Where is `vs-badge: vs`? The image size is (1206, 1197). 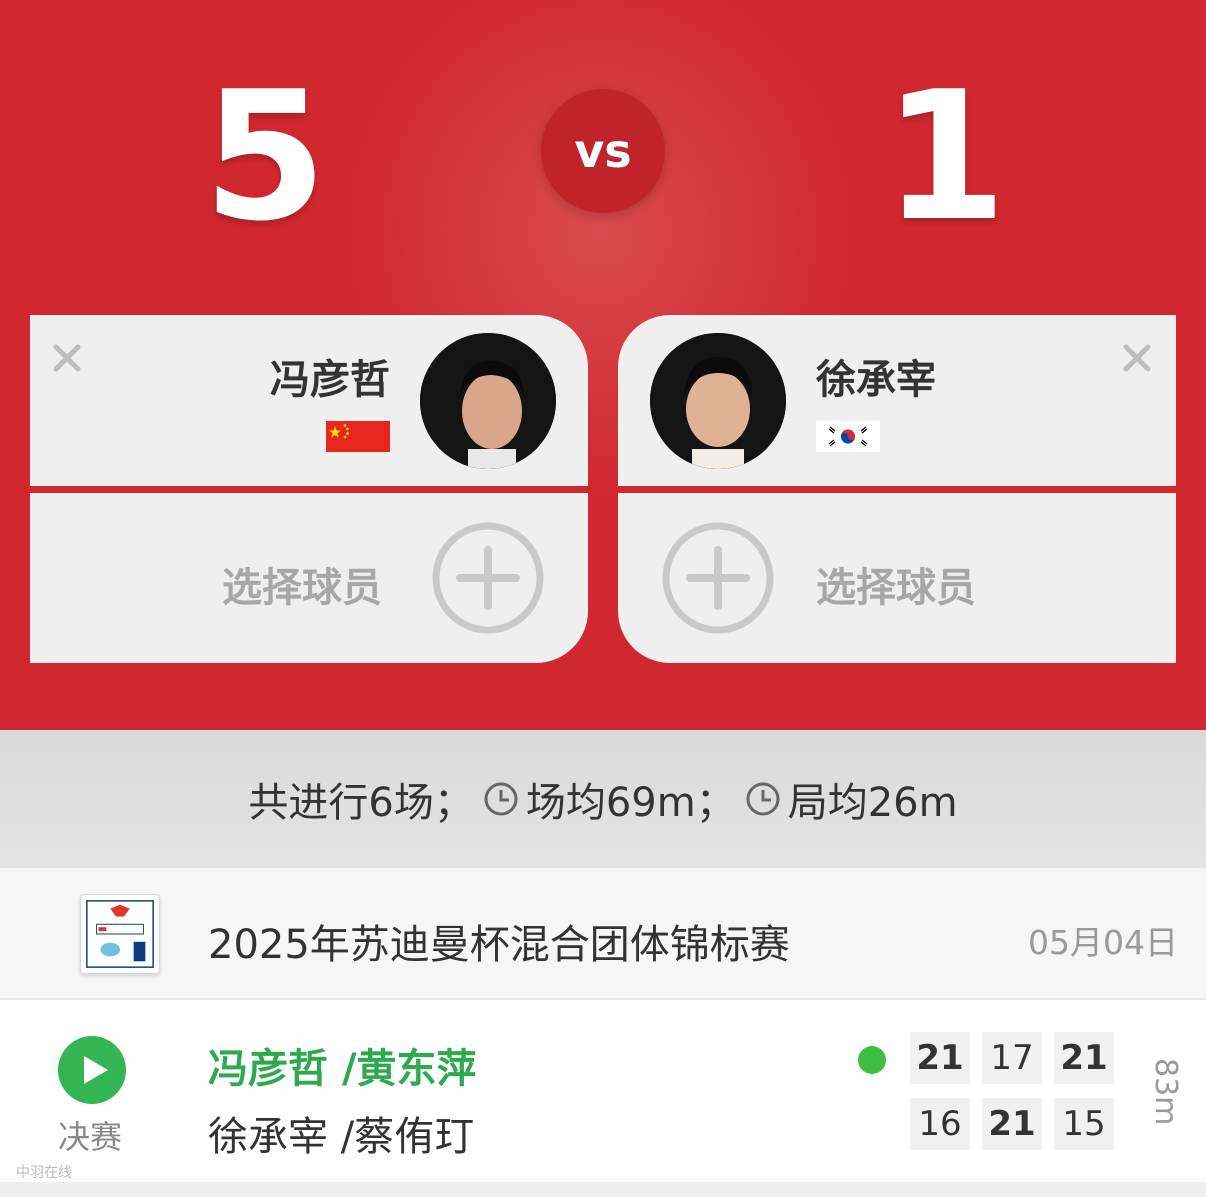
vs-badge: vs is located at coordinates (603, 151).